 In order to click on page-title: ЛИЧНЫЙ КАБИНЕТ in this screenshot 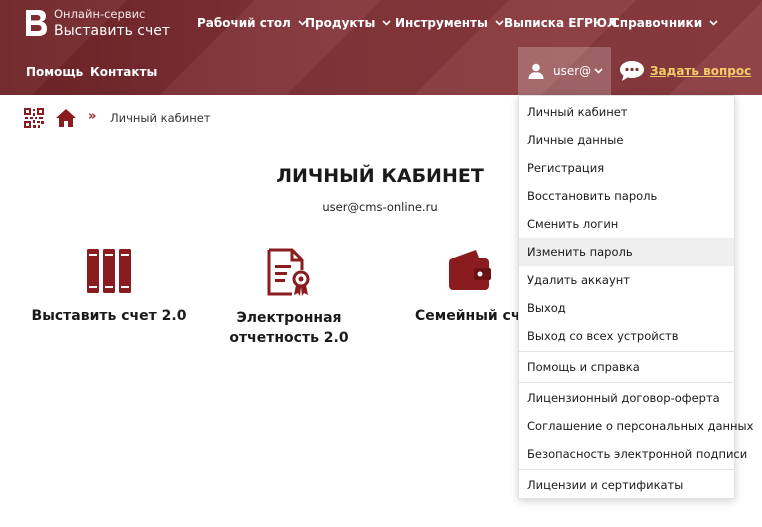, I will do `click(380, 176)`.